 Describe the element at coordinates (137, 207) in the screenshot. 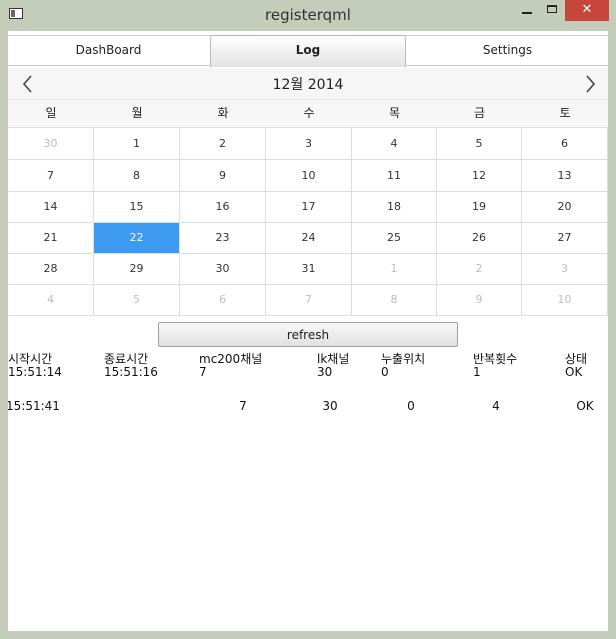

I see `calendar-day: 15` at that location.